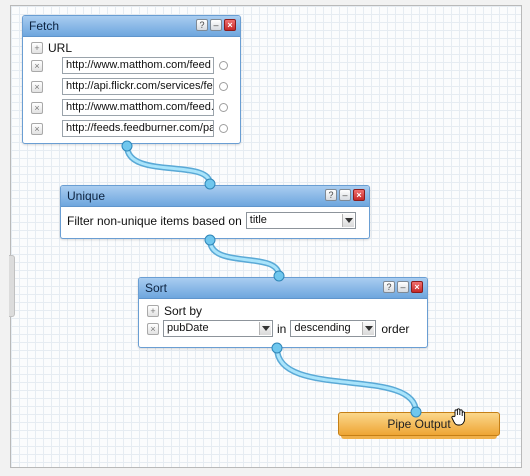 This screenshot has width=530, height=476. What do you see at coordinates (258, 220) in the screenshot?
I see `unique-field-value: title` at bounding box center [258, 220].